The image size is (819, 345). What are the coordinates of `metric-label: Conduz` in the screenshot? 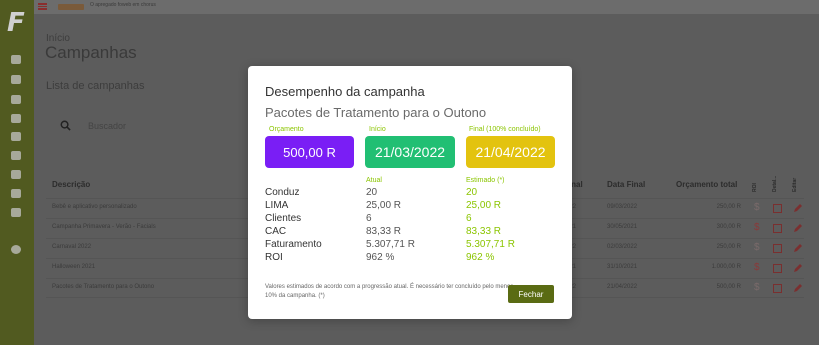 It's located at (282, 192).